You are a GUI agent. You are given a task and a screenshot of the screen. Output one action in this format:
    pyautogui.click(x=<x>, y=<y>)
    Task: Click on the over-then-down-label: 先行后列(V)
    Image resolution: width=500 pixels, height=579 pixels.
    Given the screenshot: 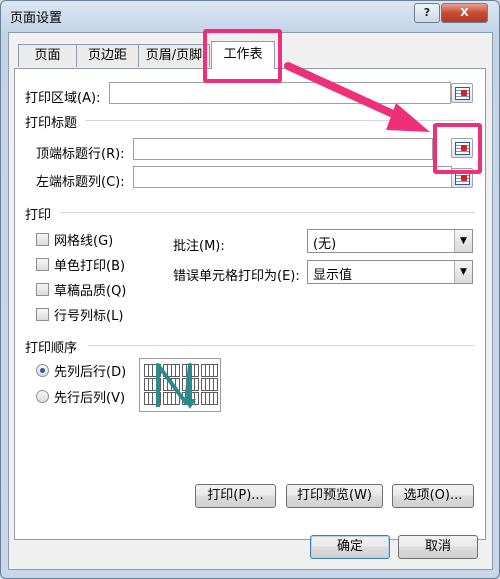 What is the action you would take?
    pyautogui.click(x=90, y=398)
    